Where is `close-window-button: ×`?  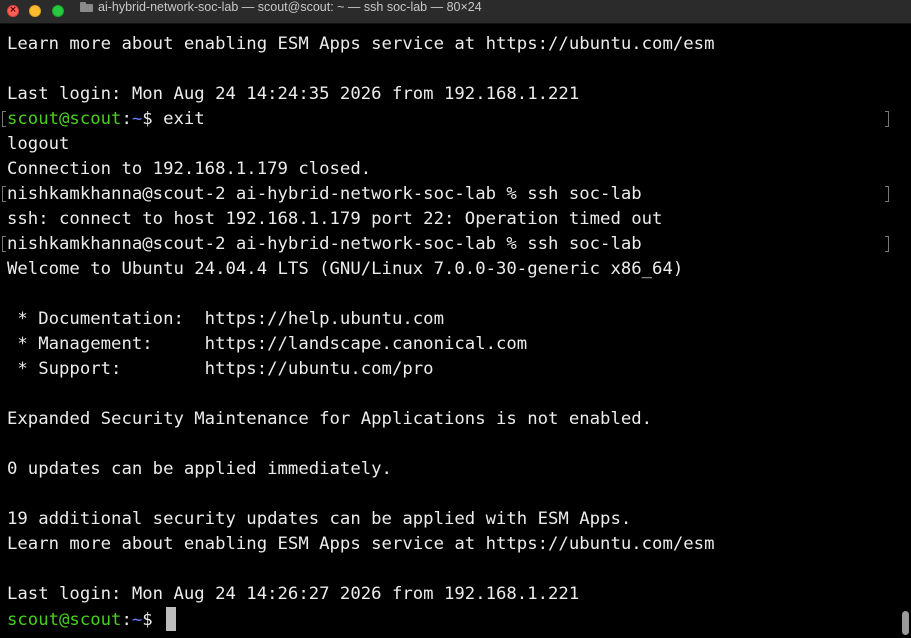
close-window-button: × is located at coordinates (13, 11).